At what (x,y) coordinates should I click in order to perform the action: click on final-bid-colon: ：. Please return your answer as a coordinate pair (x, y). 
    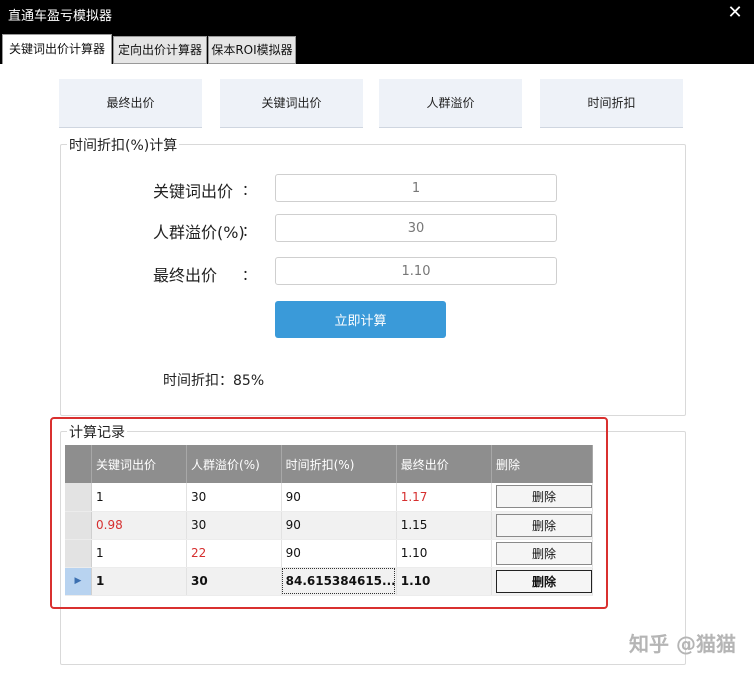
    Looking at the image, I should click on (249, 276).